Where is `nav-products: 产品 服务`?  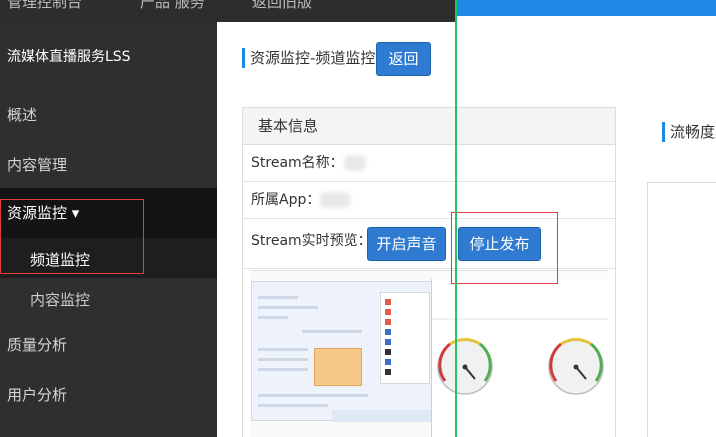
nav-products: 产品 服务 is located at coordinates (172, 6).